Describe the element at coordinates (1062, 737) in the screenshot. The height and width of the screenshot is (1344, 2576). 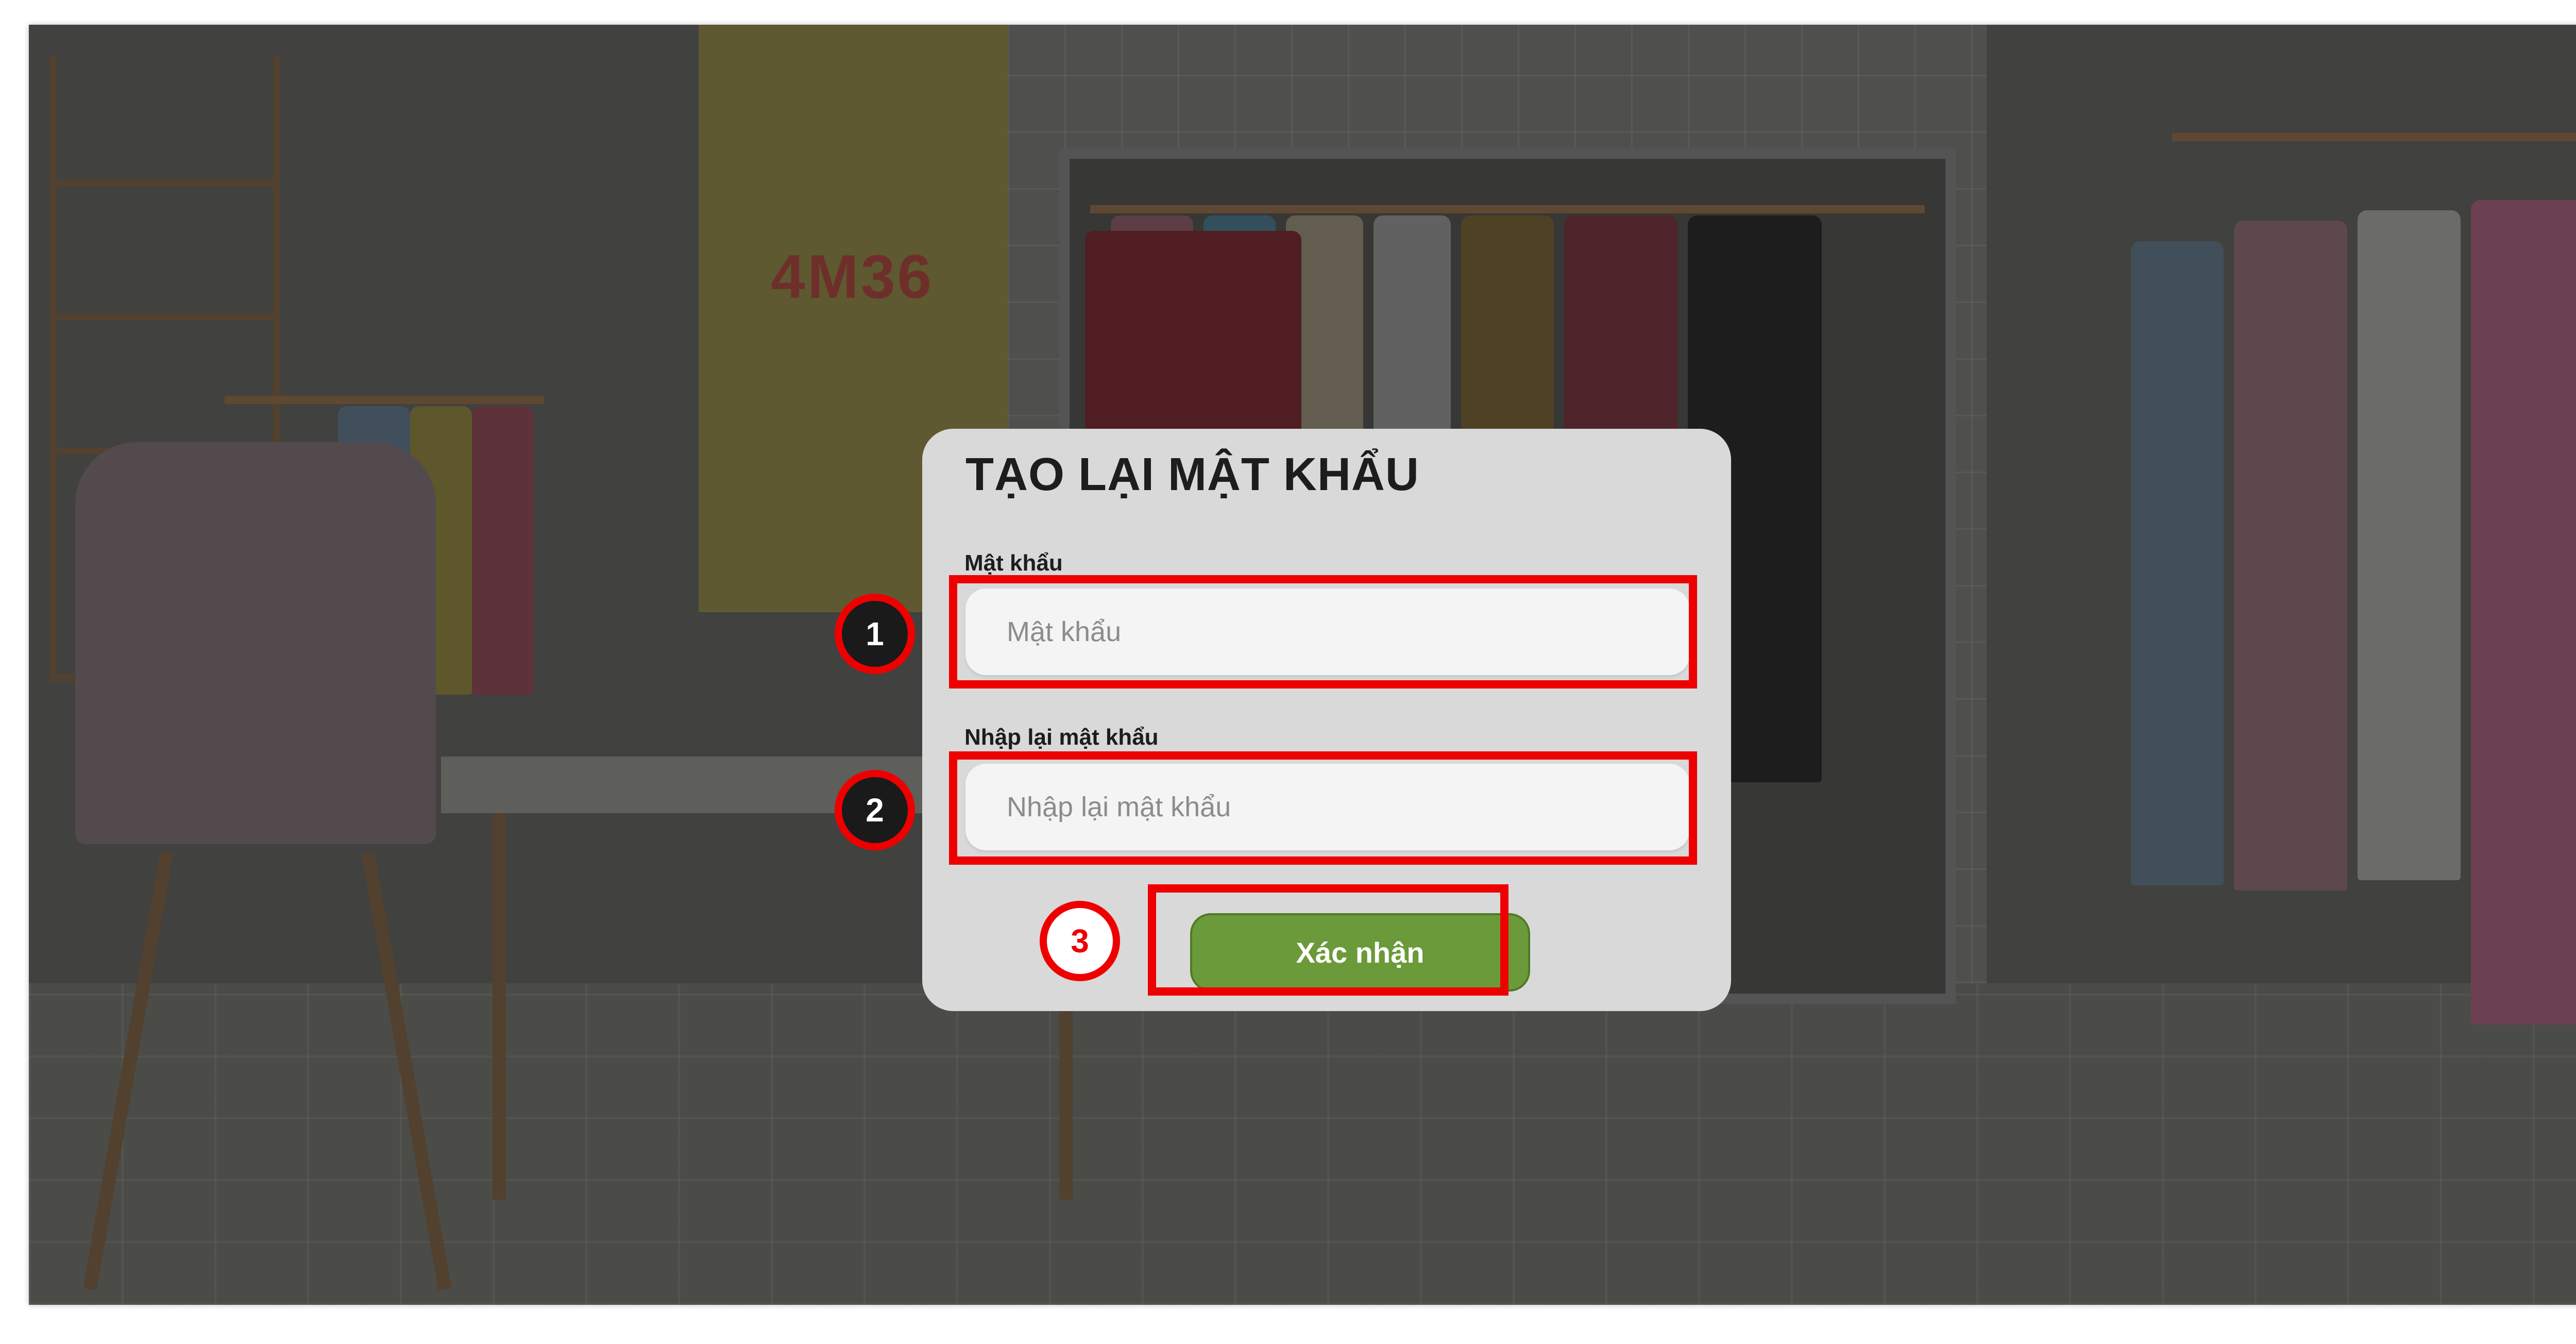
I see `confirm-password-label: Nhập lại mật khẩu` at that location.